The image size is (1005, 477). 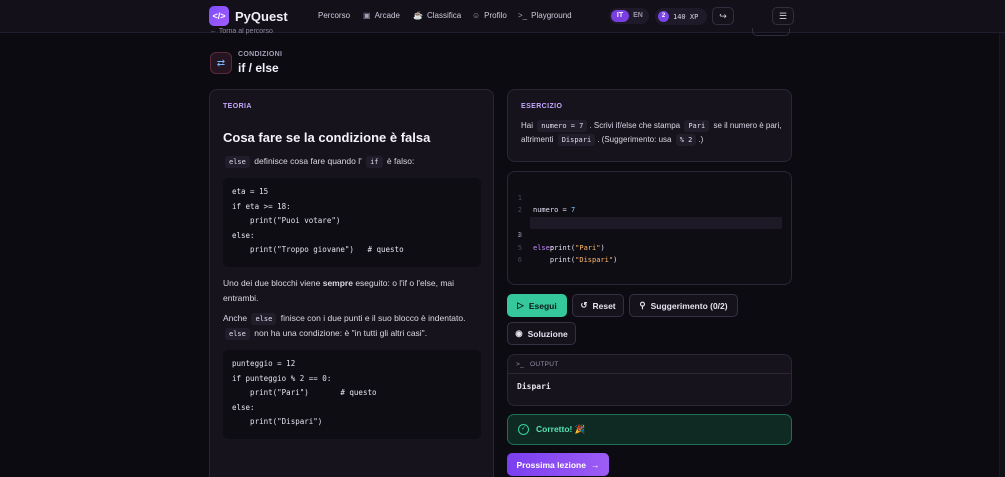 I want to click on user-icon: ☺, so click(x=476, y=15).